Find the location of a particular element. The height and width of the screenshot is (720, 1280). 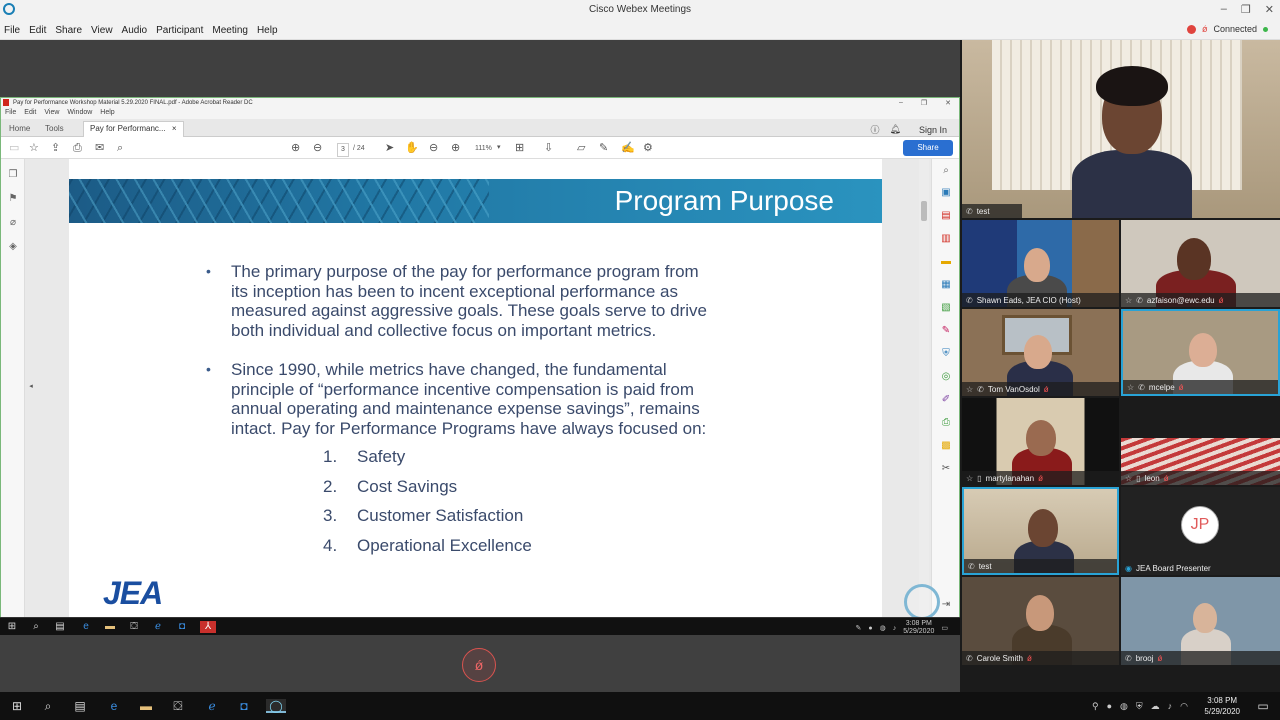

more-tools-rail-icon: ✂ is located at coordinates (946, 469).